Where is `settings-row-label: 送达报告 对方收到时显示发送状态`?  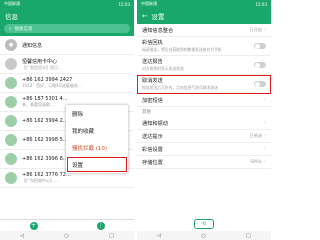
settings-row-label: 送达报告 对方收到时显示发送状态 is located at coordinates (198, 65).